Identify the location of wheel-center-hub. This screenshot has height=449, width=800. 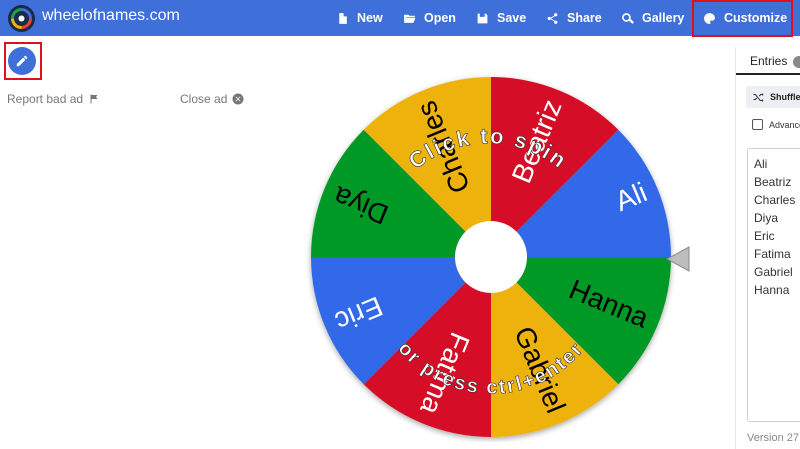
(491, 257).